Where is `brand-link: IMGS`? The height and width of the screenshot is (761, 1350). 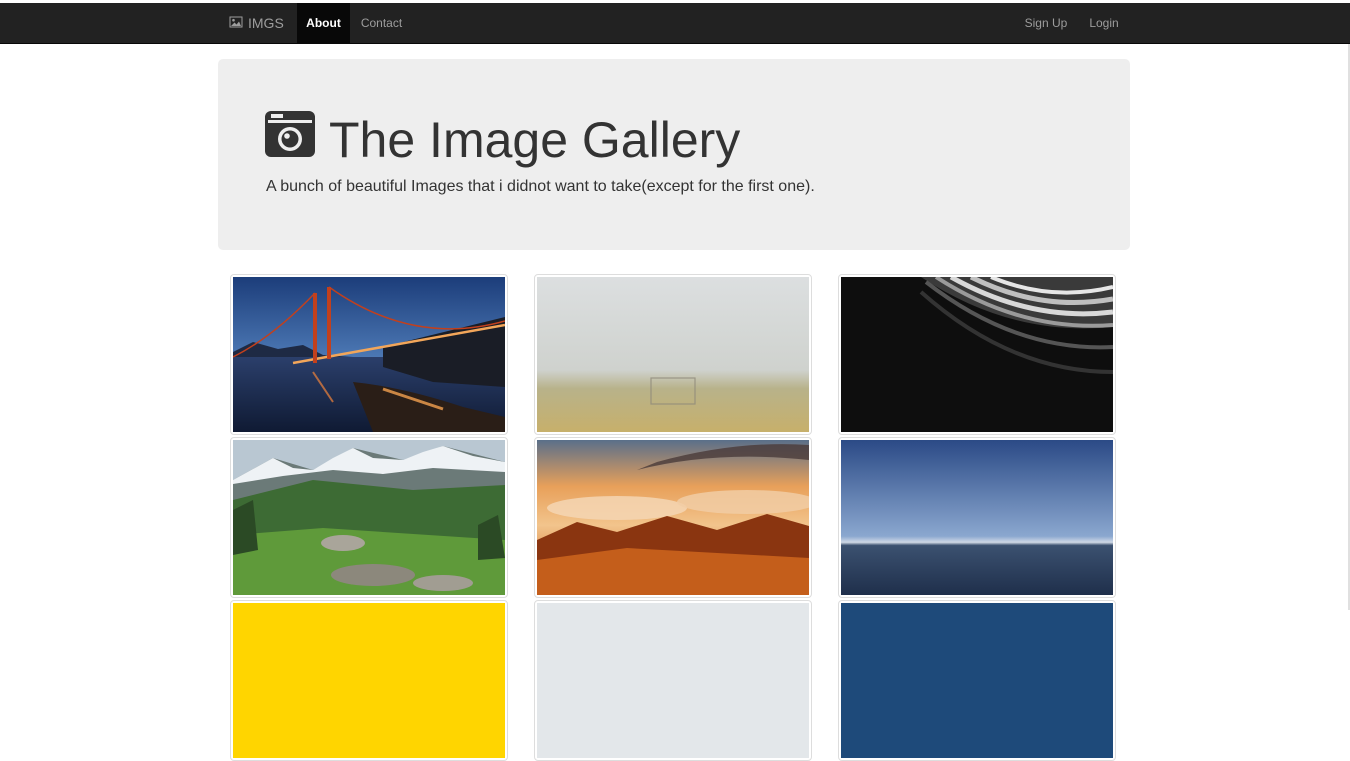
brand-link: IMGS is located at coordinates (256, 23).